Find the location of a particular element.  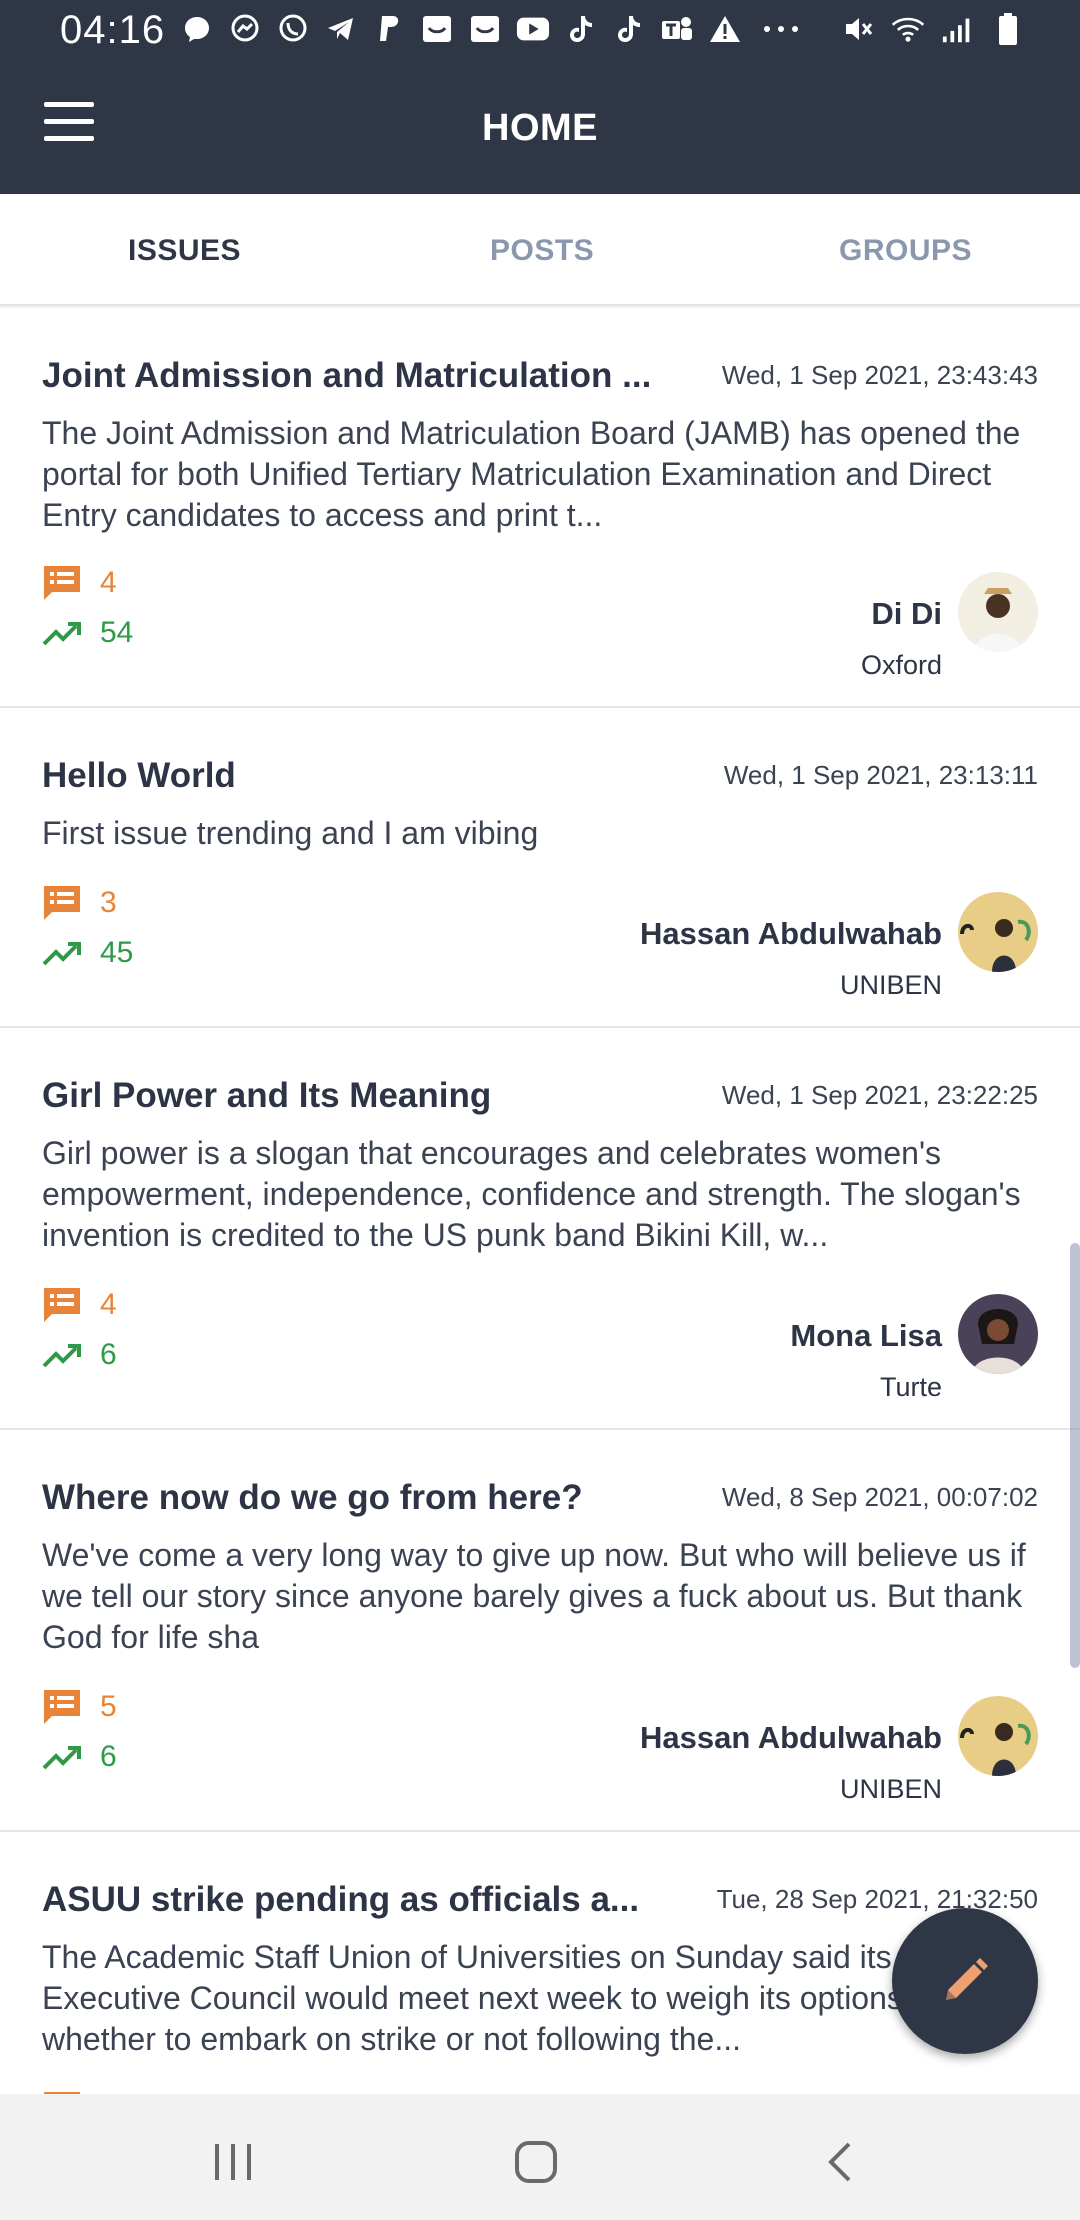

recent-apps-button is located at coordinates (233, 2162).